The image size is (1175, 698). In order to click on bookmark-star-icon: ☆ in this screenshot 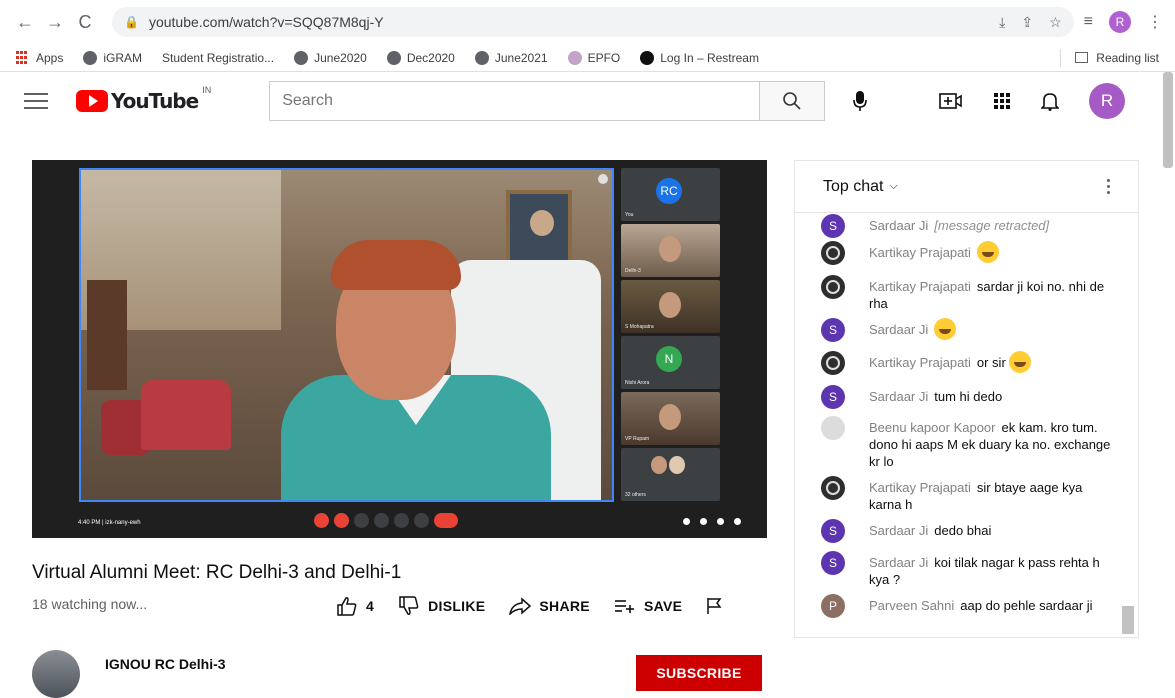, I will do `click(1055, 22)`.